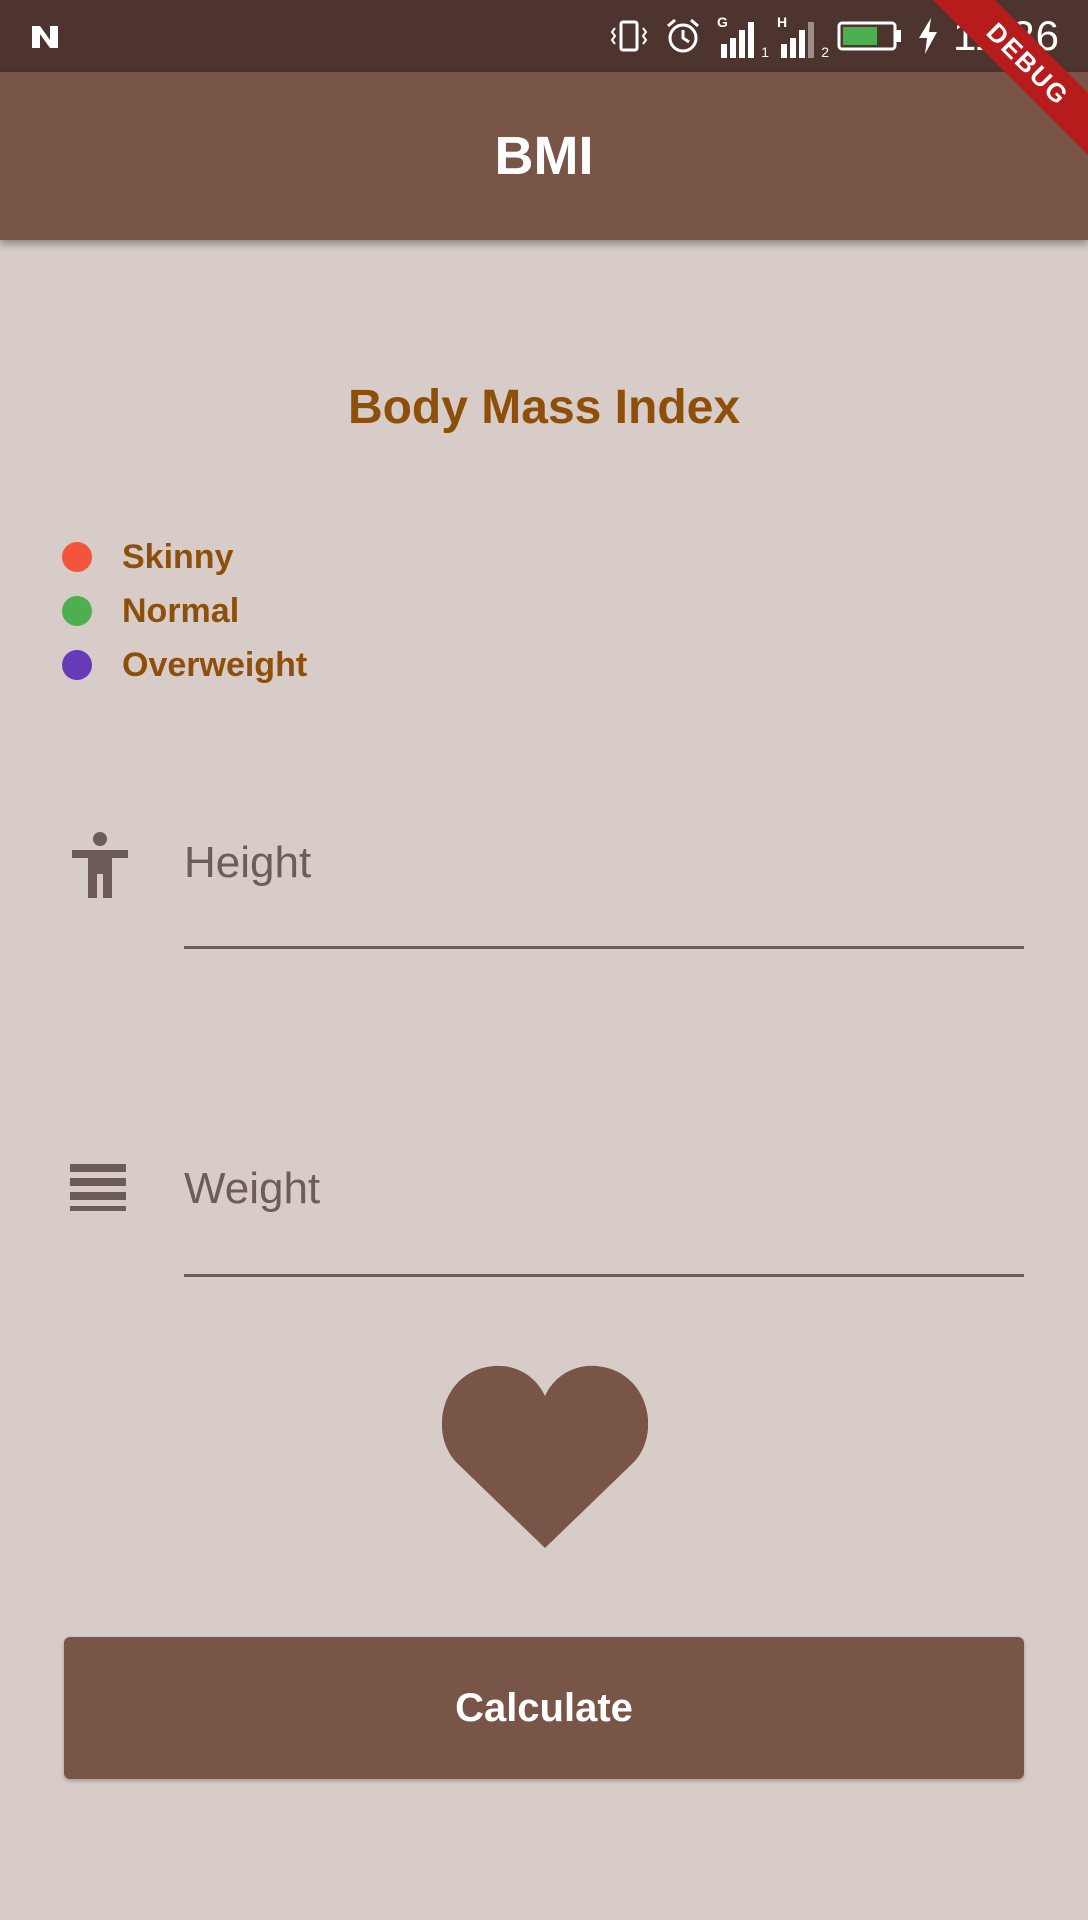  I want to click on height-field: Height, so click(544, 890).